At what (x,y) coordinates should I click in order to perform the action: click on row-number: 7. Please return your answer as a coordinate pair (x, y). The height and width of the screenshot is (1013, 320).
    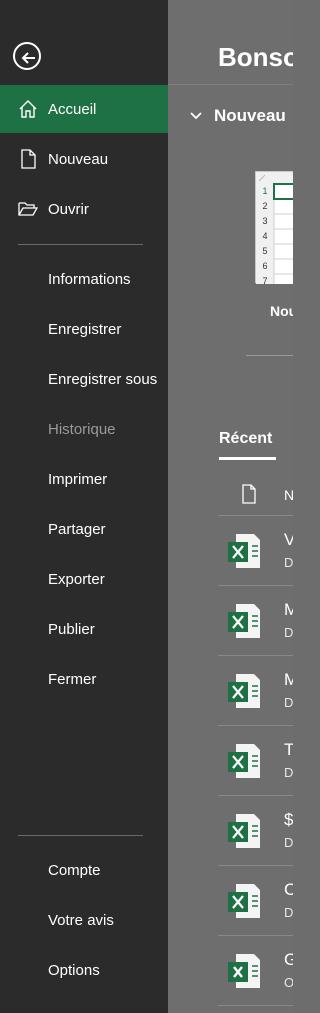
    Looking at the image, I should click on (265, 281).